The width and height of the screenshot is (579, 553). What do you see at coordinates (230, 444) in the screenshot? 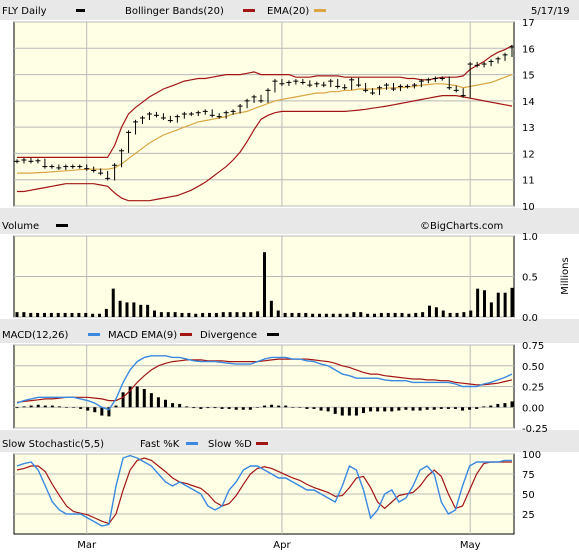
I see `slow-d-label: Slow %D` at bounding box center [230, 444].